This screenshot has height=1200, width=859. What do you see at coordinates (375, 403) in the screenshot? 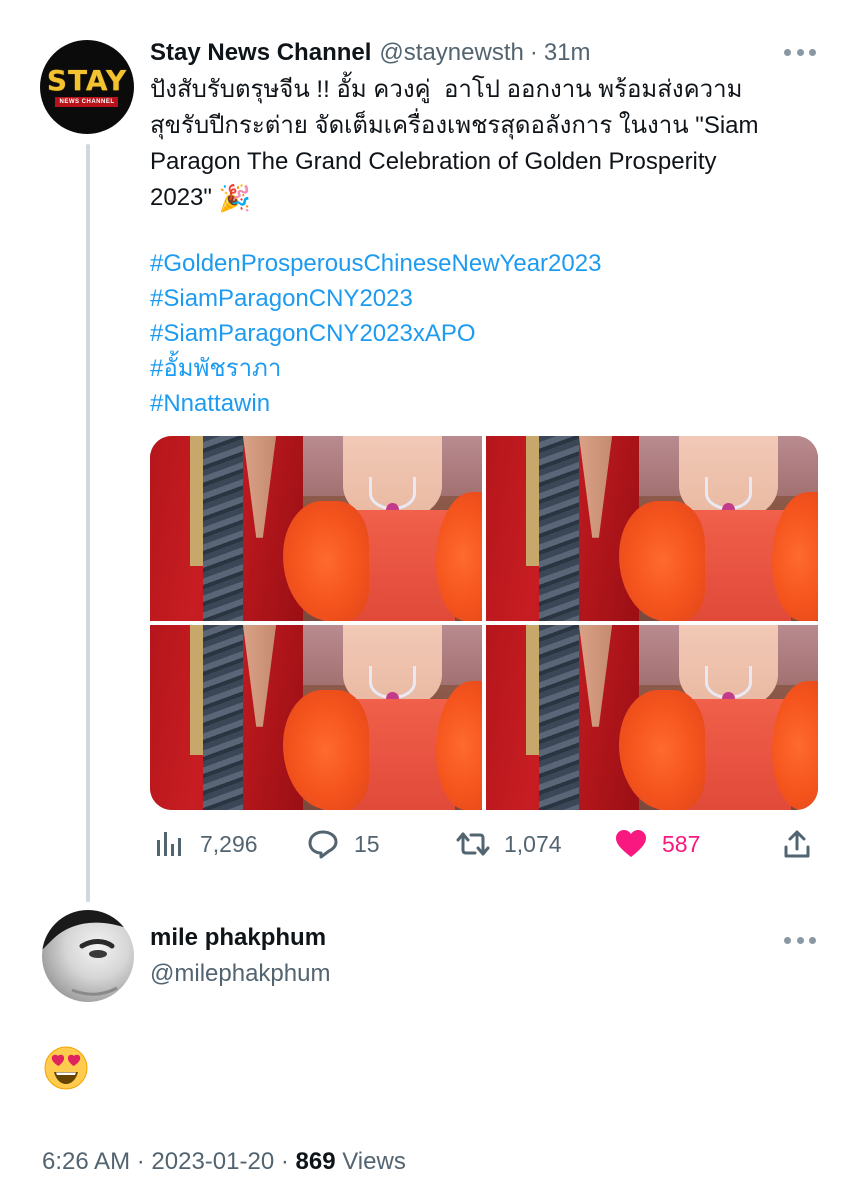
I see `hashtag-link: #Nnattawin` at bounding box center [375, 403].